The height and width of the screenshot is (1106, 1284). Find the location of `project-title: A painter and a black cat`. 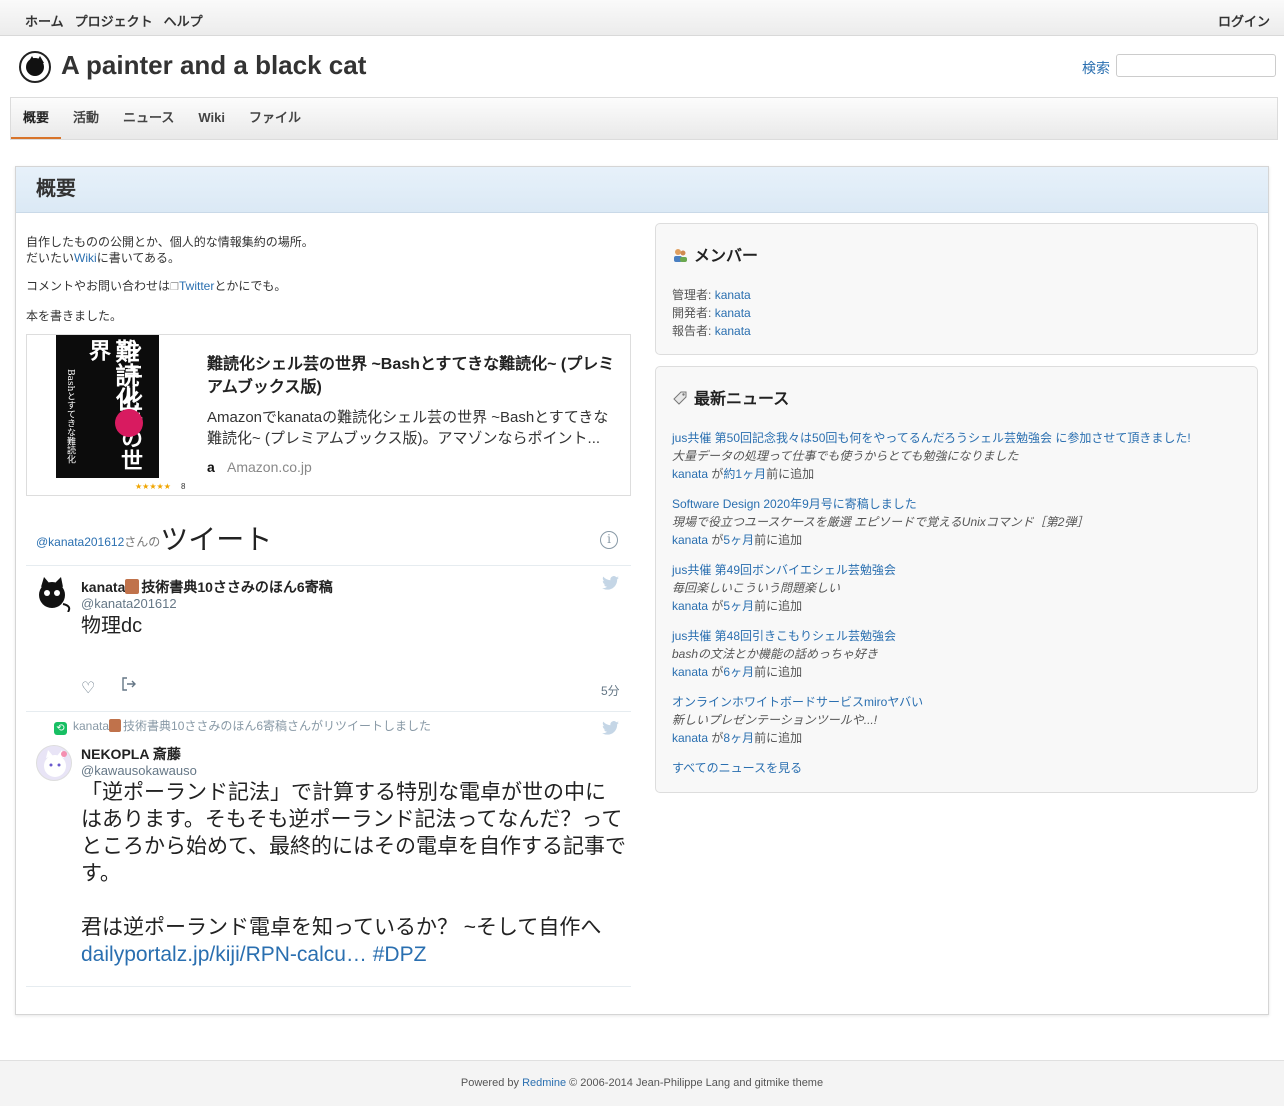

project-title: A painter and a black cat is located at coordinates (214, 65).